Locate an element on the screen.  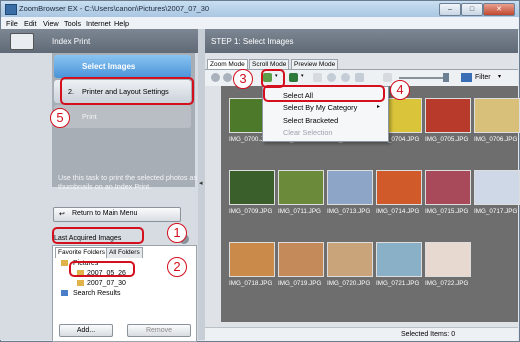
callout-number: 4 is located at coordinates (400, 90).